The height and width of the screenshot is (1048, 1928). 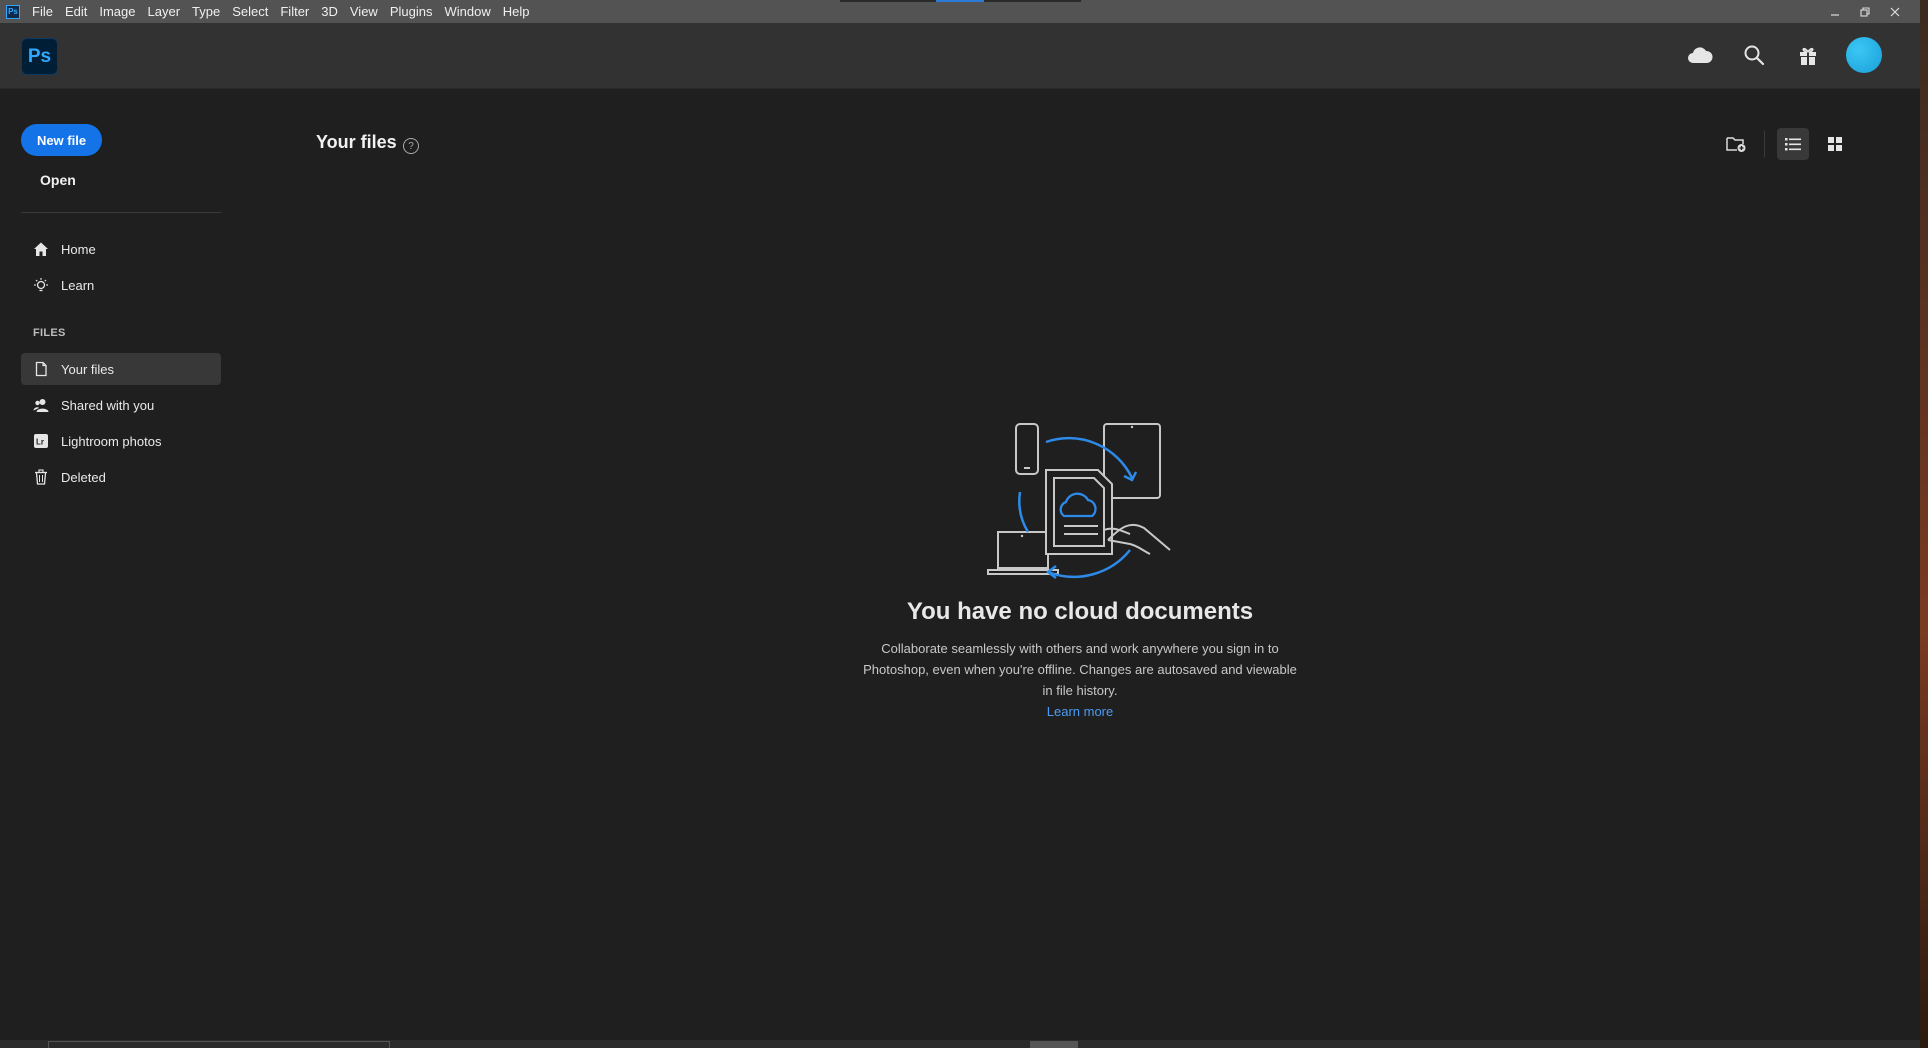 I want to click on sidebar-item-label: Home, so click(x=78, y=249).